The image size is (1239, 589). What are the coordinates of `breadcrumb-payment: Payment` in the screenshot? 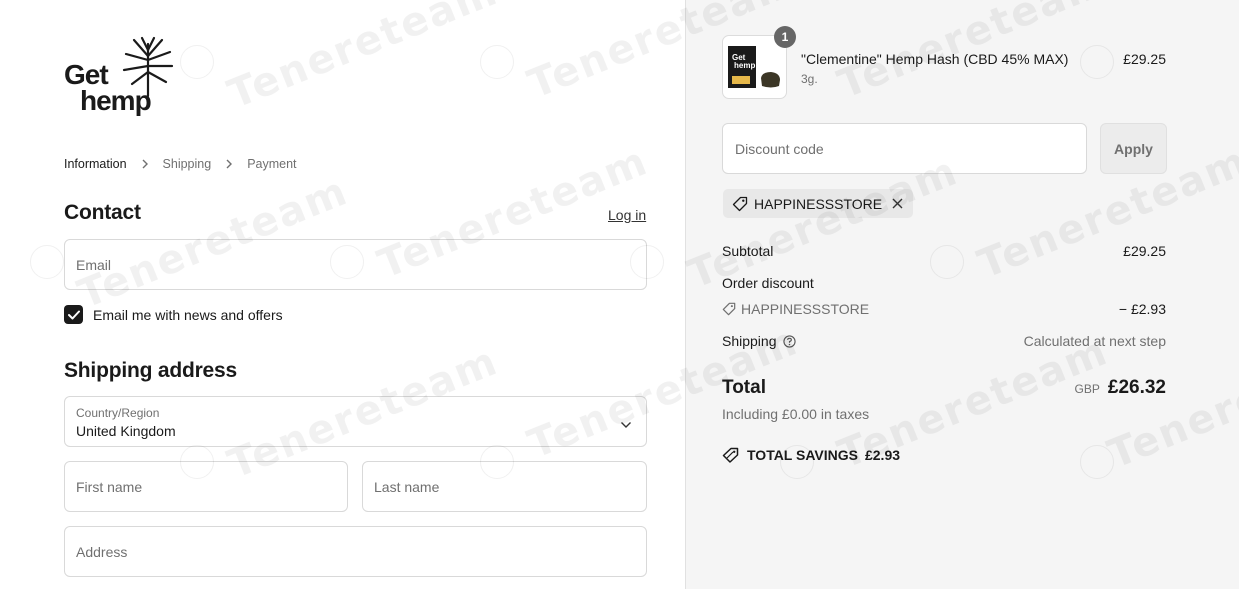 It's located at (271, 164).